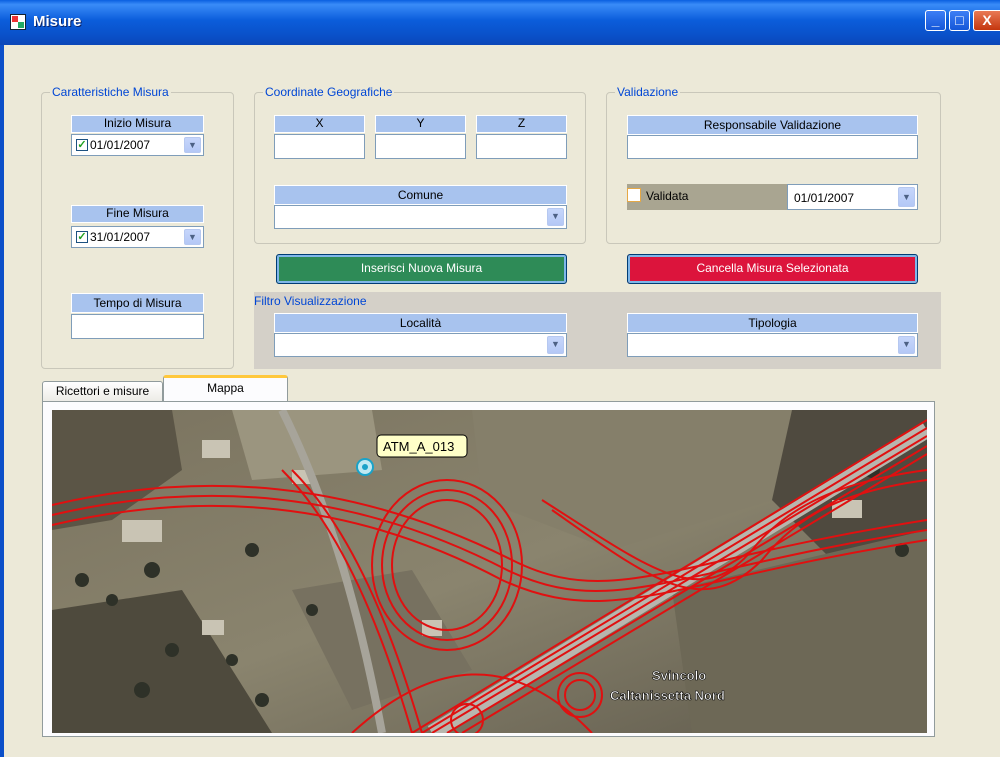 This screenshot has height=757, width=1000. What do you see at coordinates (824, 198) in the screenshot?
I see `validazione-date-value: 01/01/2007` at bounding box center [824, 198].